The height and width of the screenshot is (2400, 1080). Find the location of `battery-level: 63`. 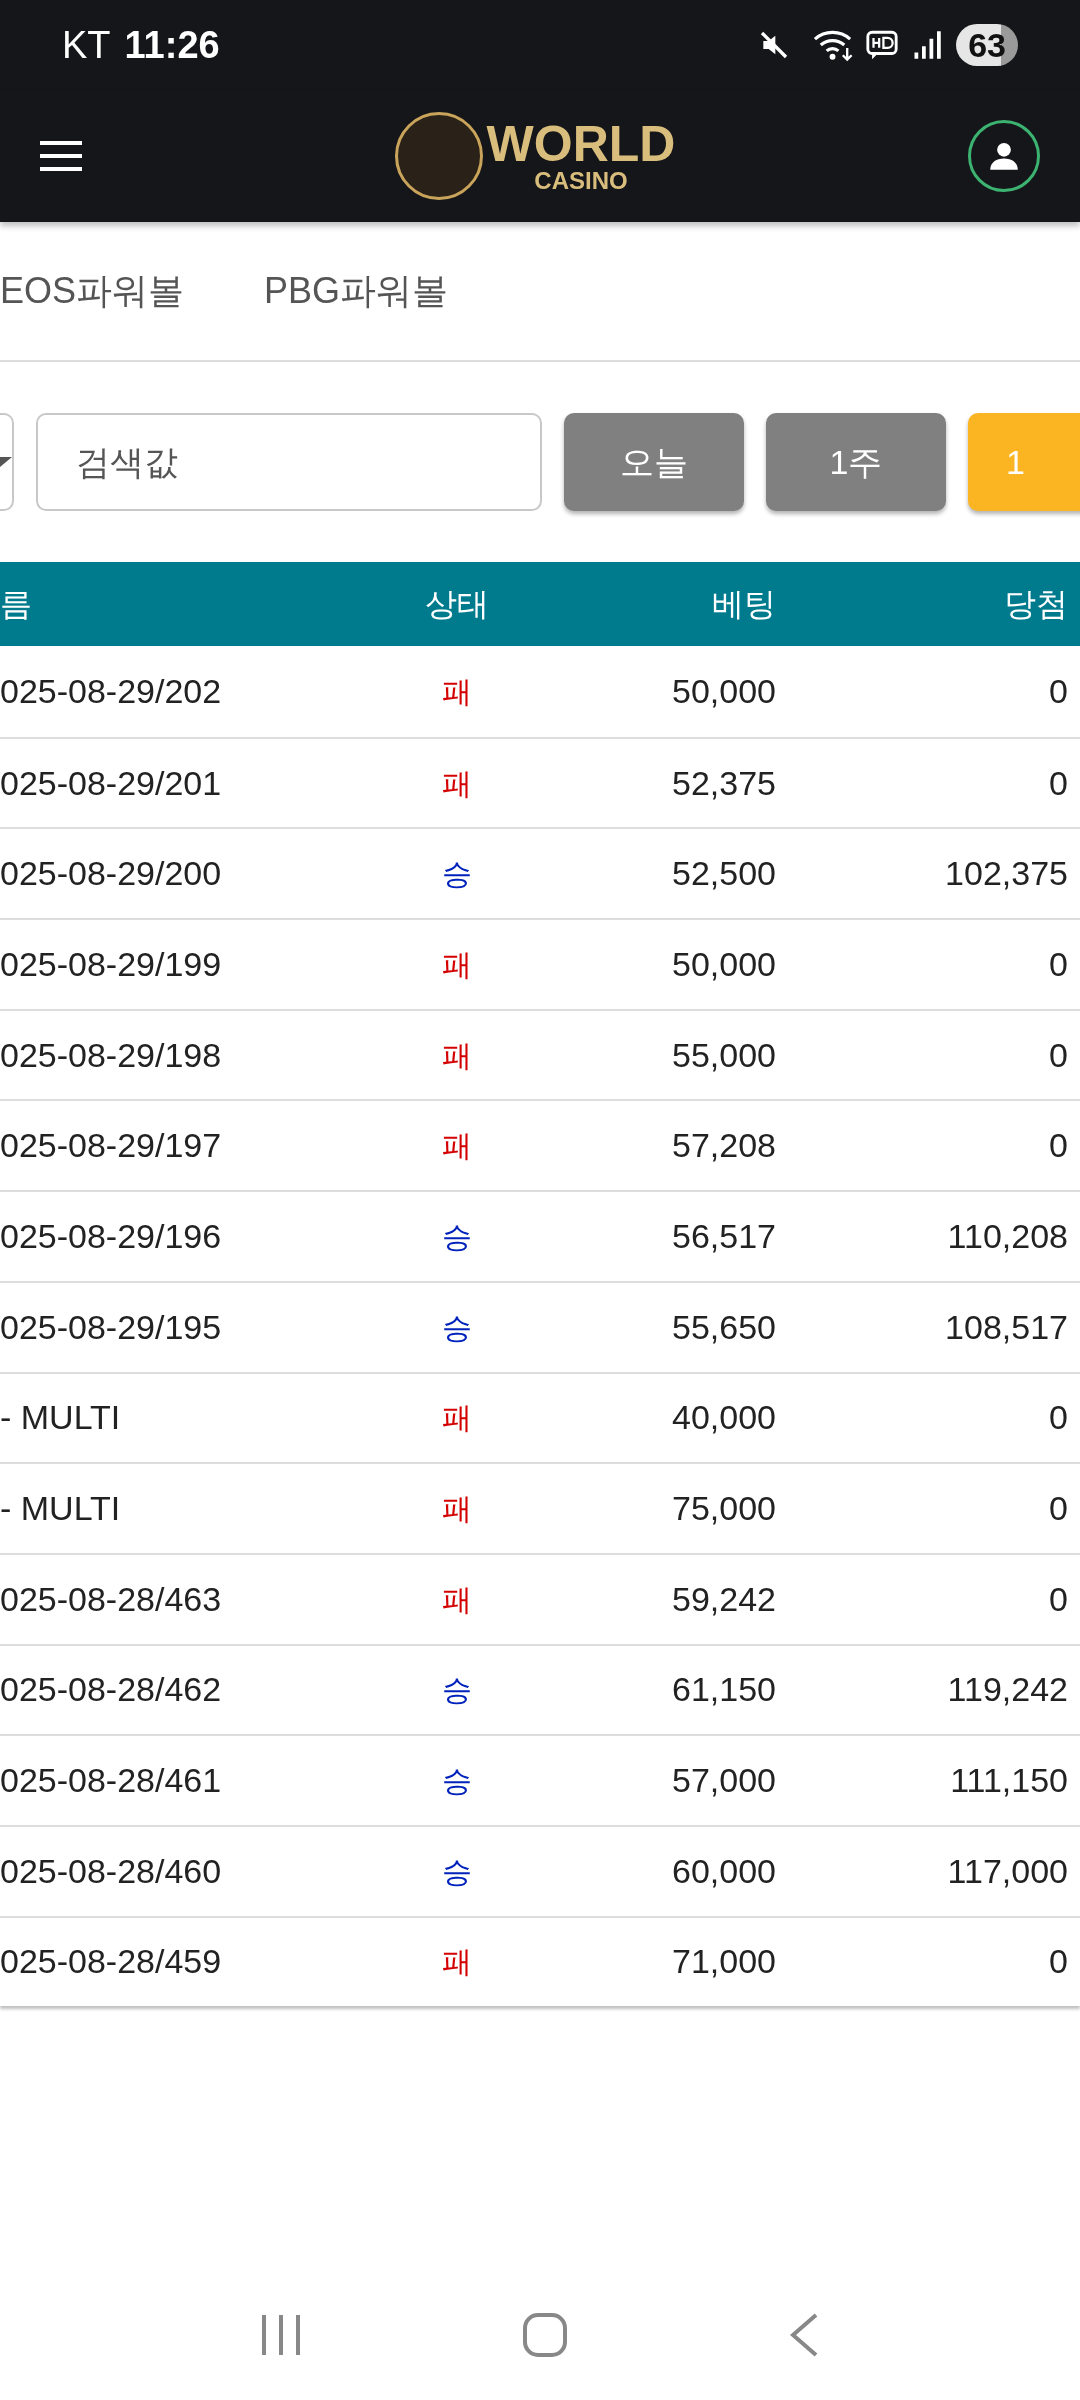

battery-level: 63 is located at coordinates (987, 45).